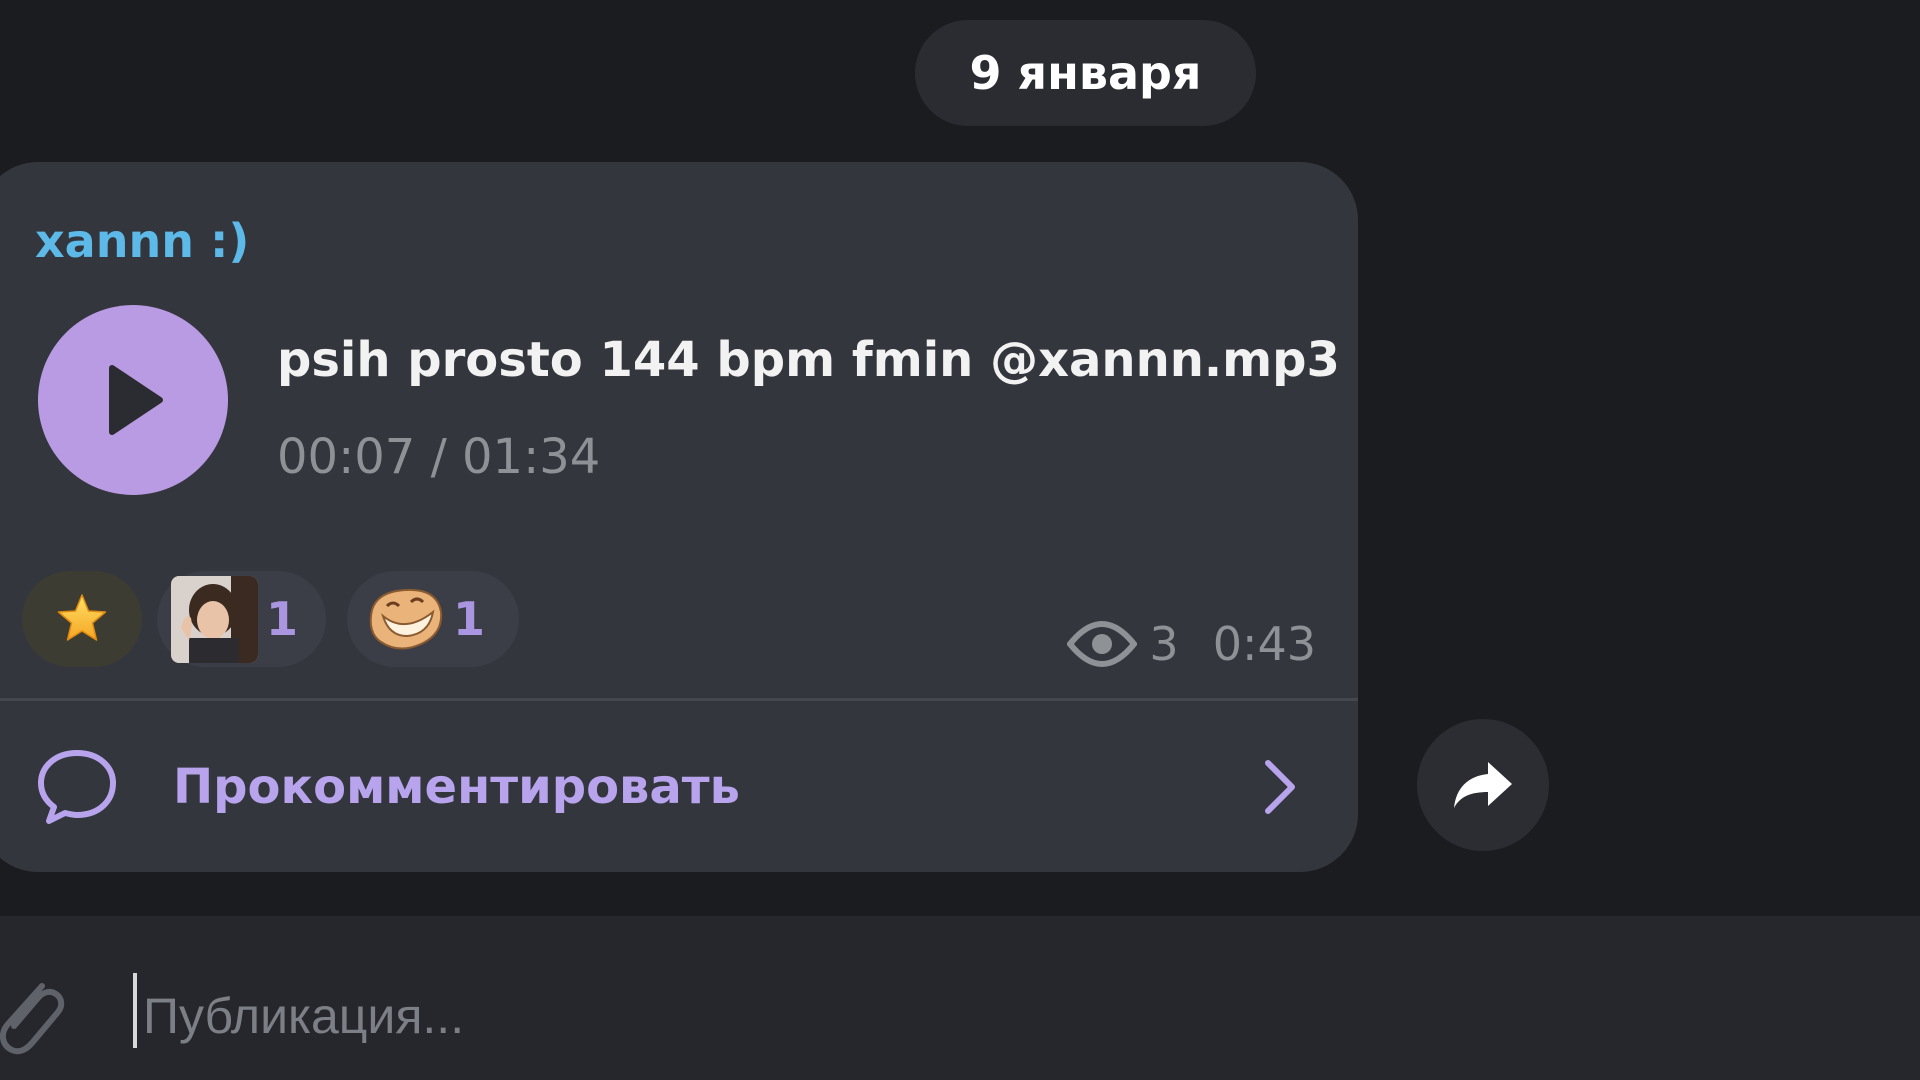 The image size is (1920, 1080). I want to click on share-icon, so click(1483, 785).